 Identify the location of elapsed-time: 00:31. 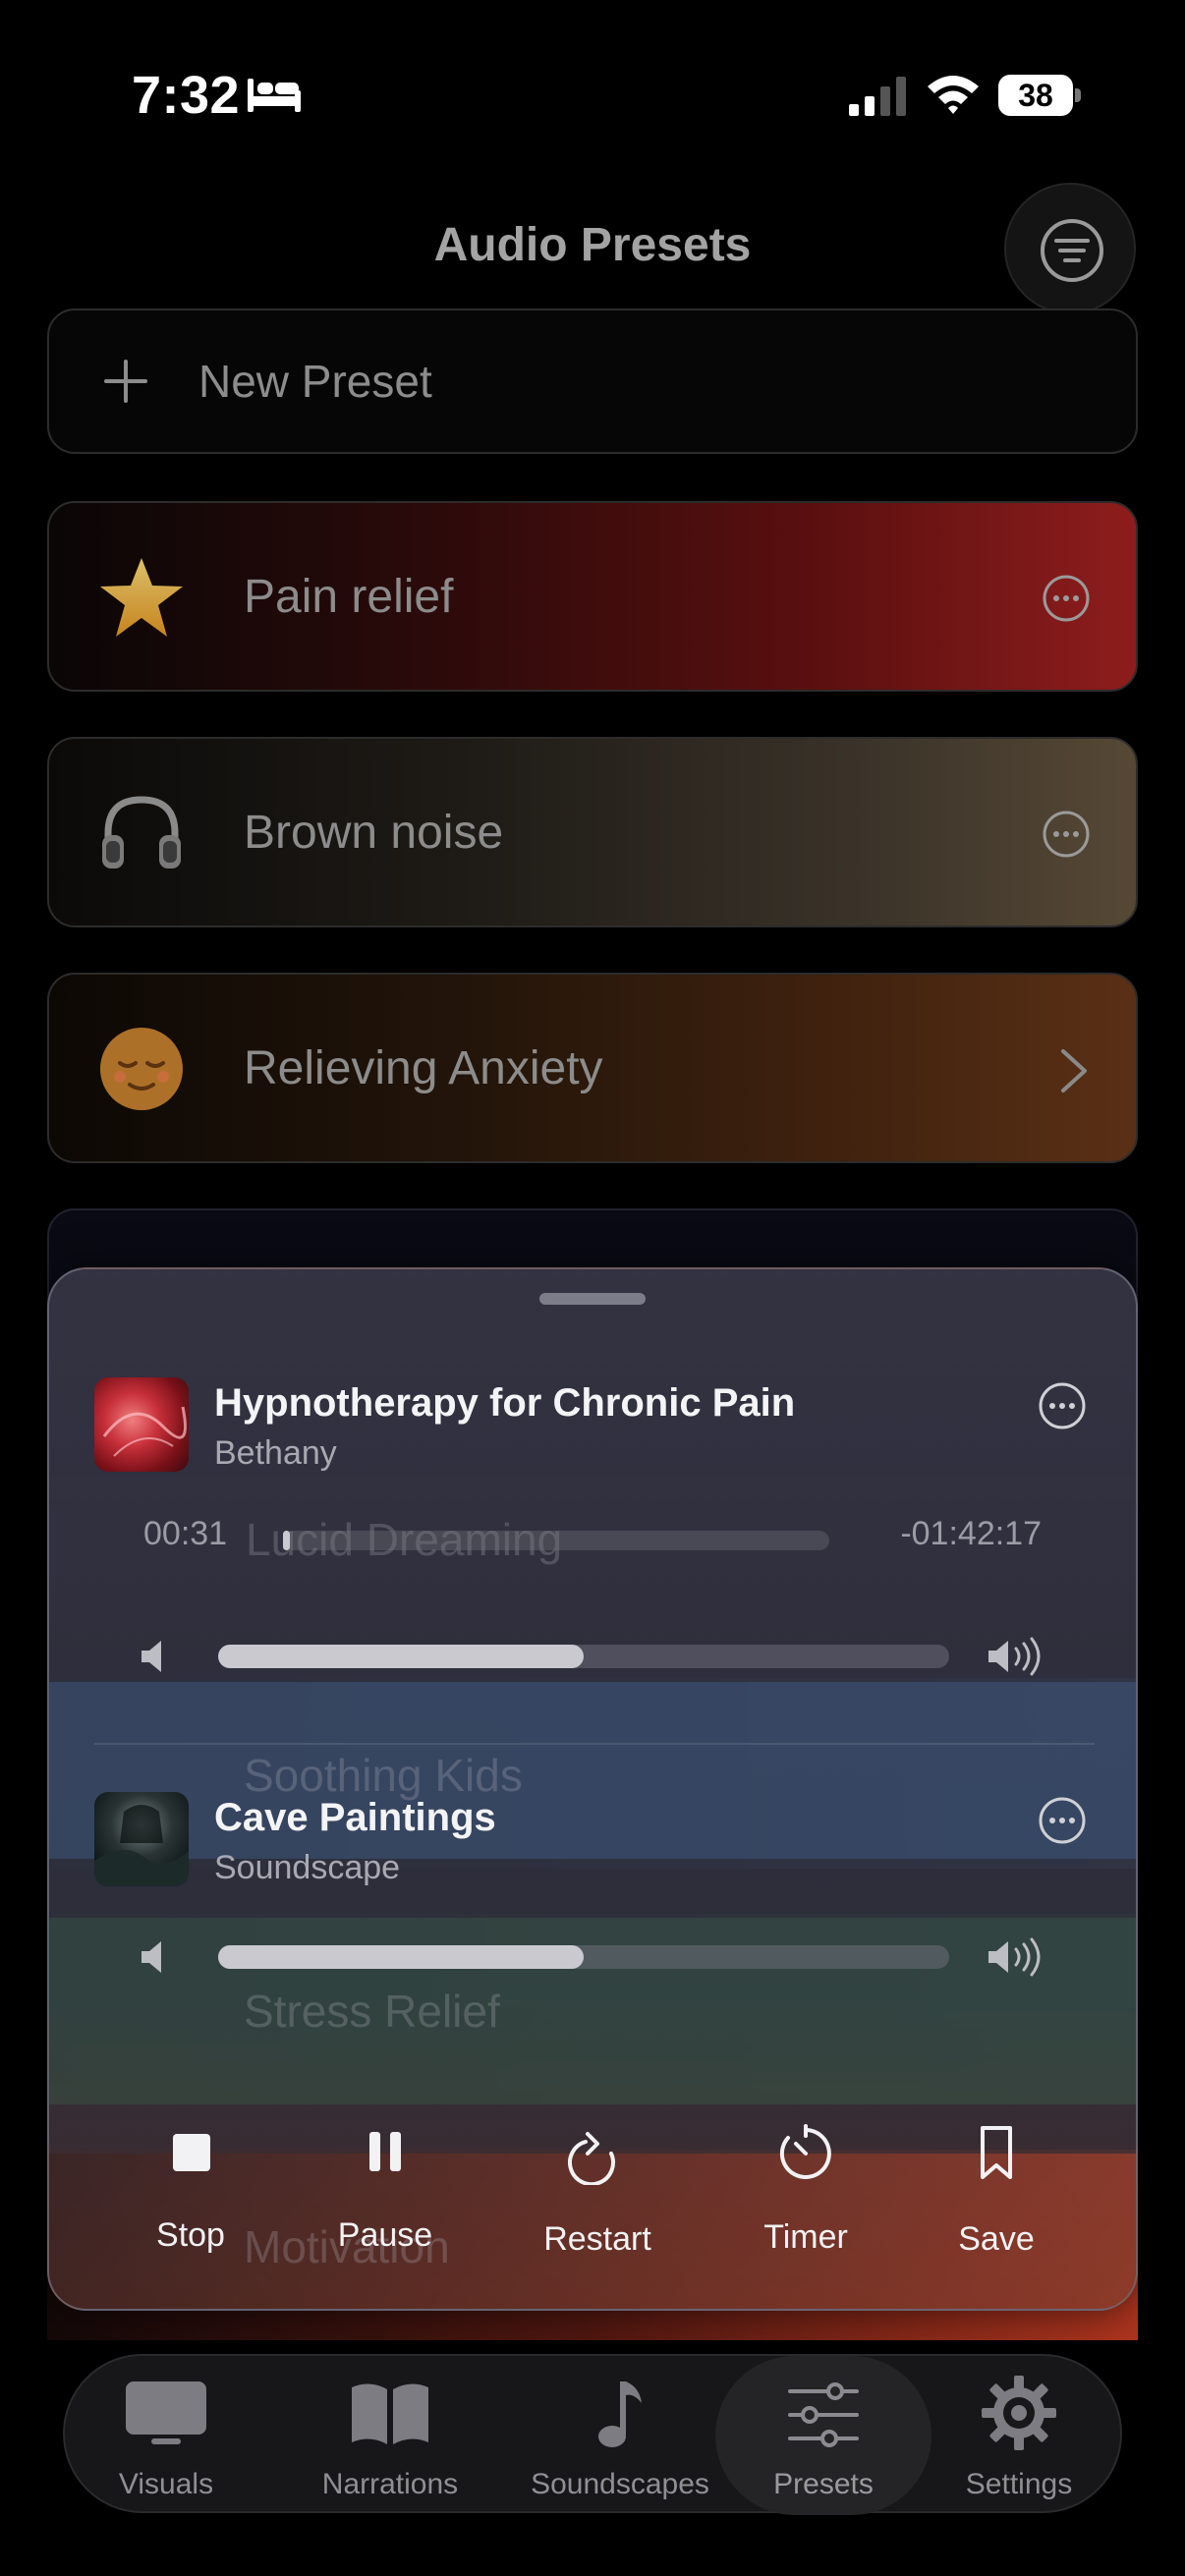
(185, 1533).